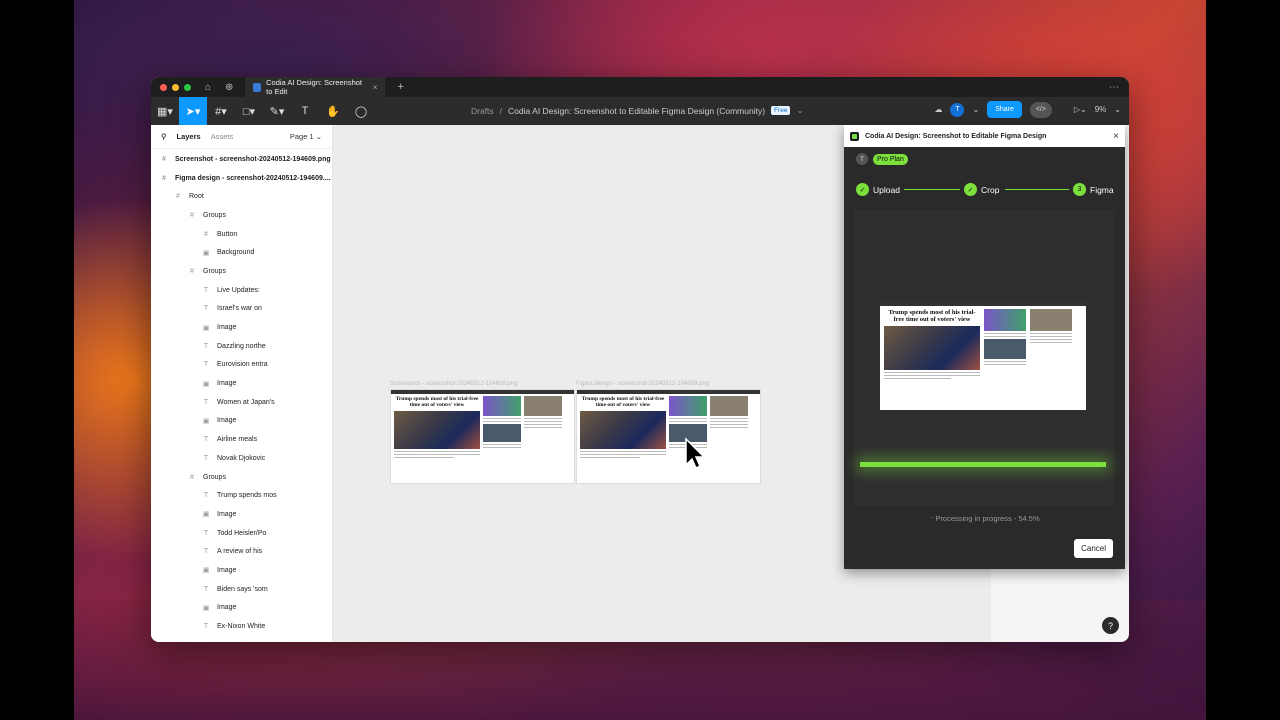  I want to click on file-tab: Codia AI Design: Screenshot to Edit ×, so click(315, 87).